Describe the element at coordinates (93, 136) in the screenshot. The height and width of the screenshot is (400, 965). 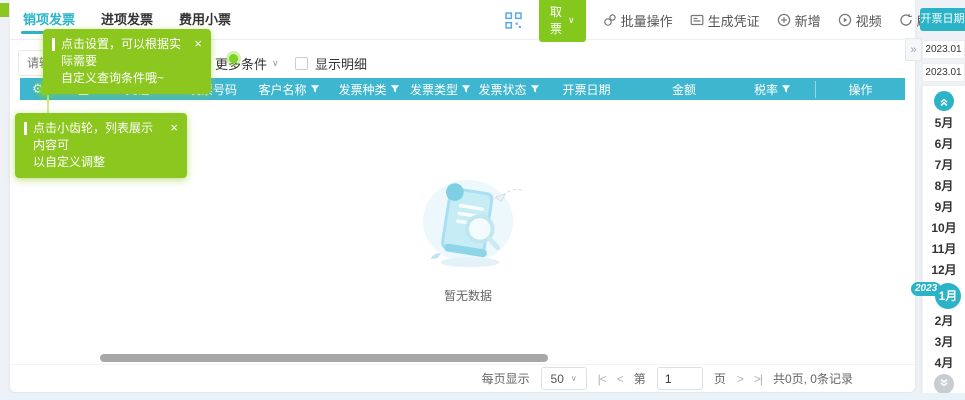
I see `tooltip-line1: 点击小齿轮，列表展示内容可` at that location.